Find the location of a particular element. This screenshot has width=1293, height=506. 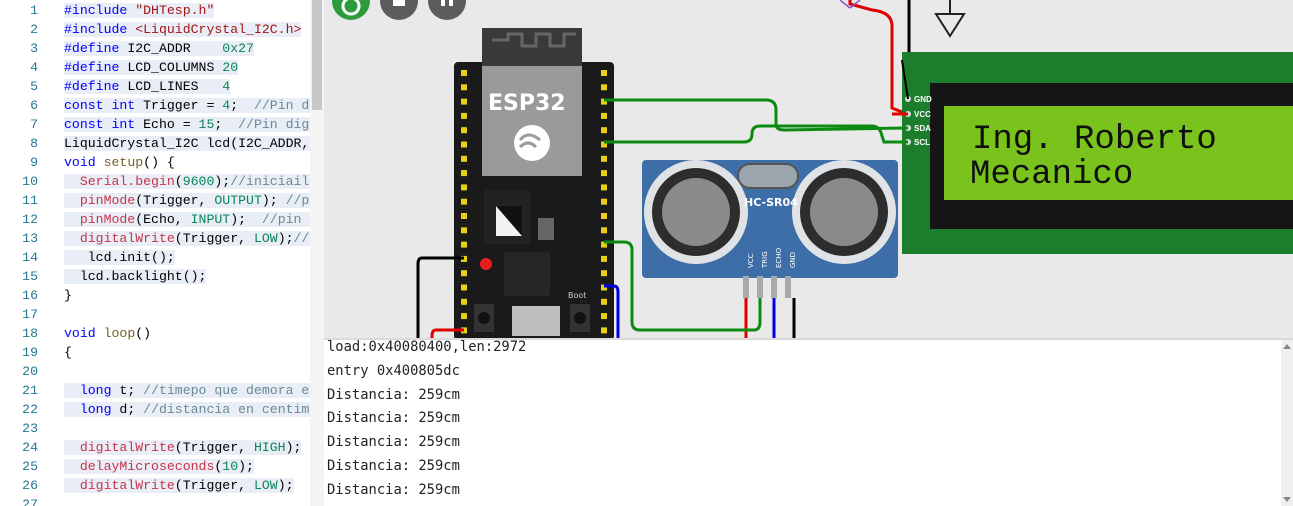

code-line: 10 Serial.begin(9600);//iniciailzam is located at coordinates (162, 181).